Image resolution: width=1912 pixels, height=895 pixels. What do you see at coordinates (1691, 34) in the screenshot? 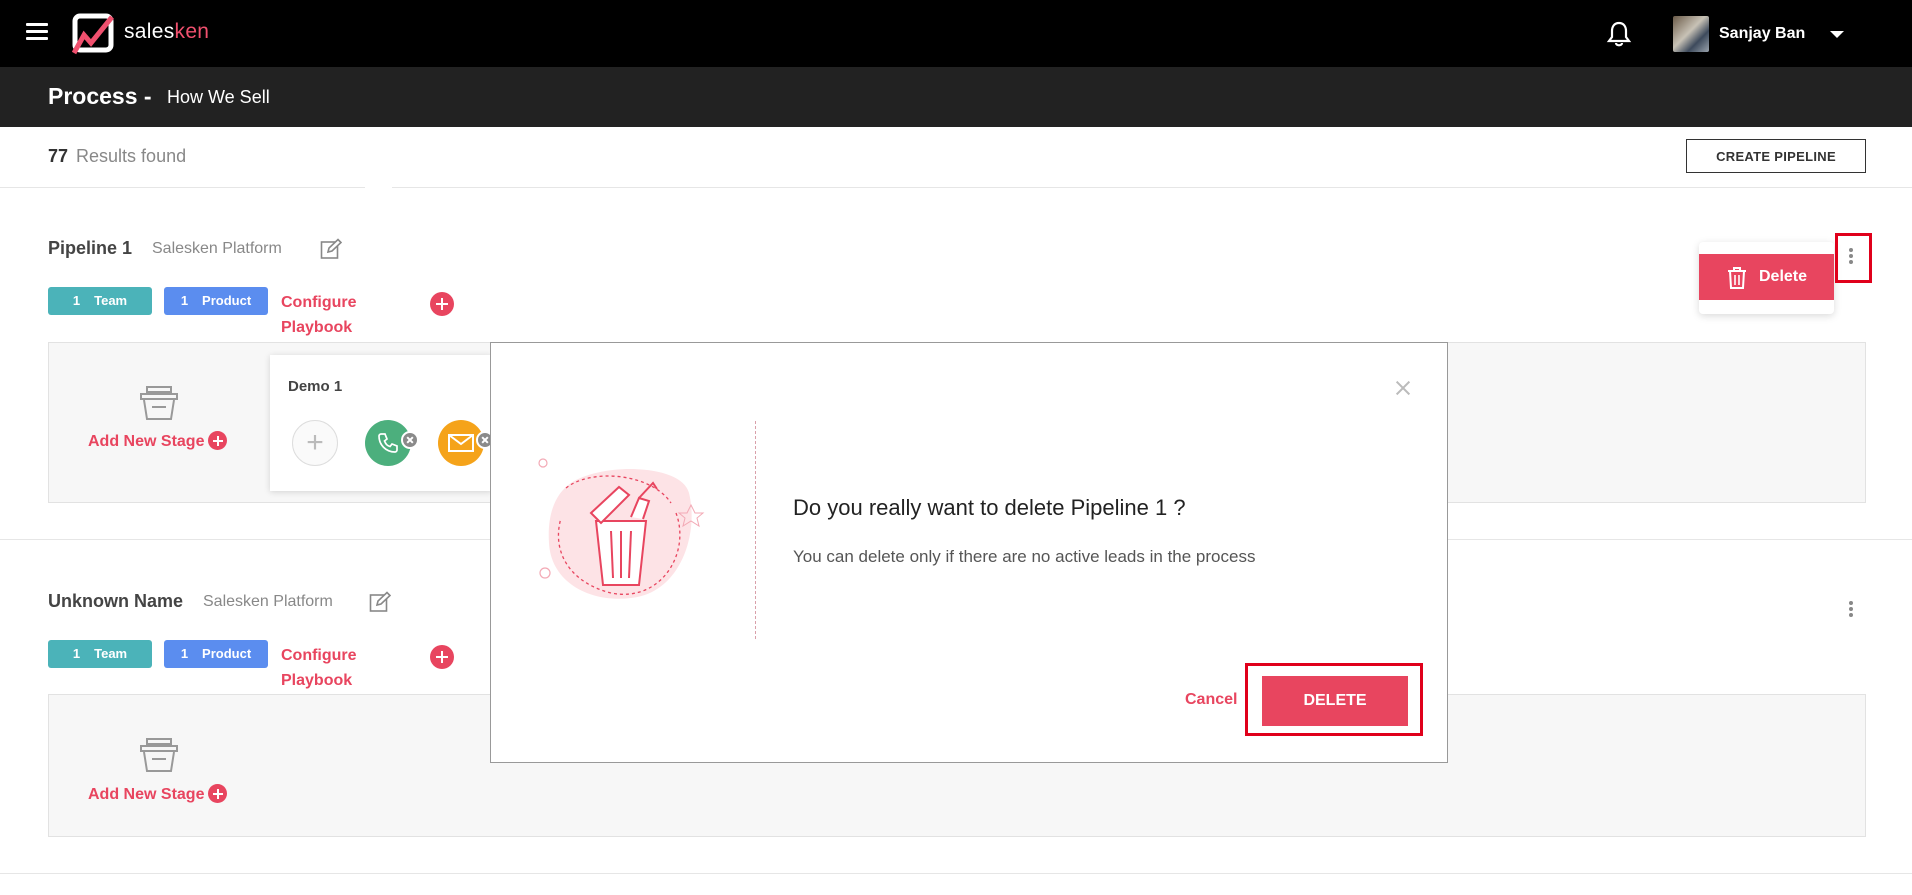
I see `avatar` at bounding box center [1691, 34].